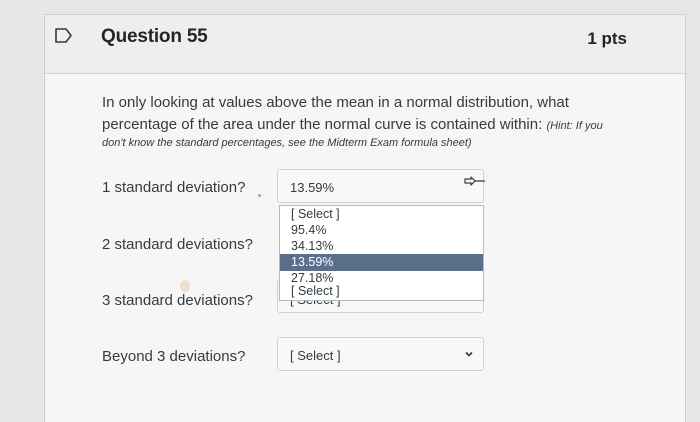  I want to click on select-beyond3-value: [ Select ], so click(315, 355).